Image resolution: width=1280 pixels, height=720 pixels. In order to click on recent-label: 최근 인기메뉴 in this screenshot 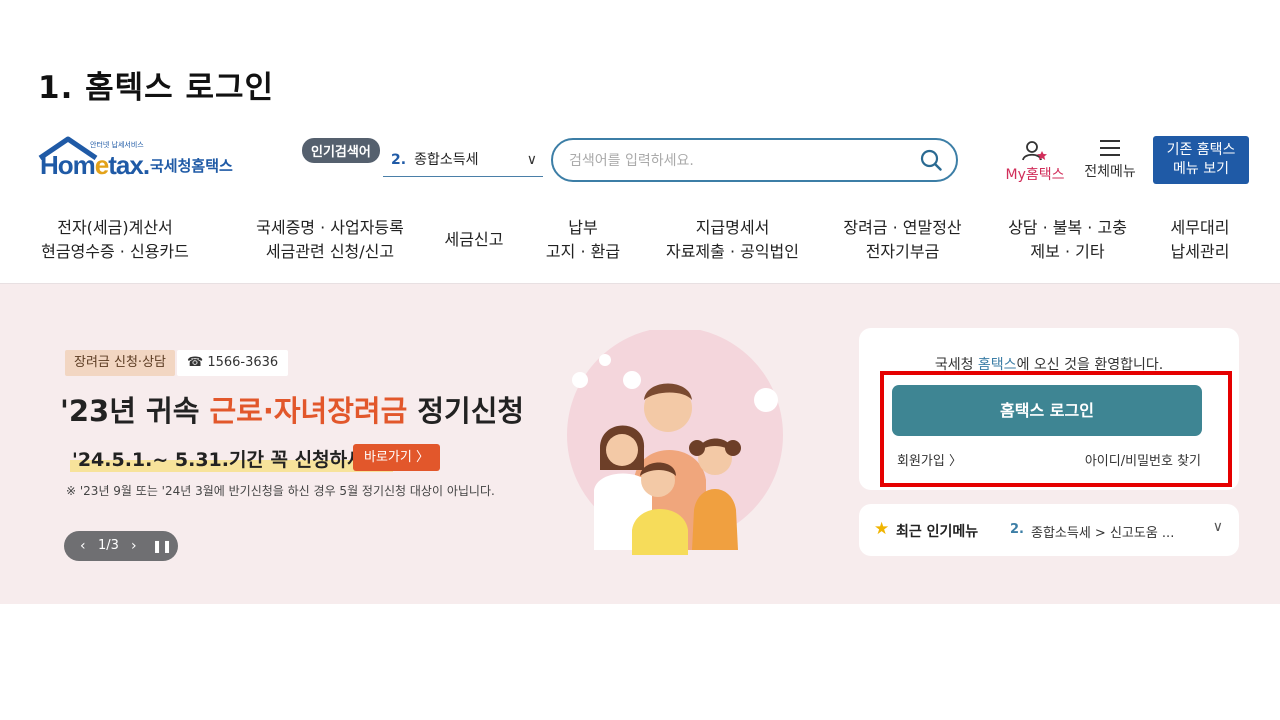, I will do `click(937, 532)`.